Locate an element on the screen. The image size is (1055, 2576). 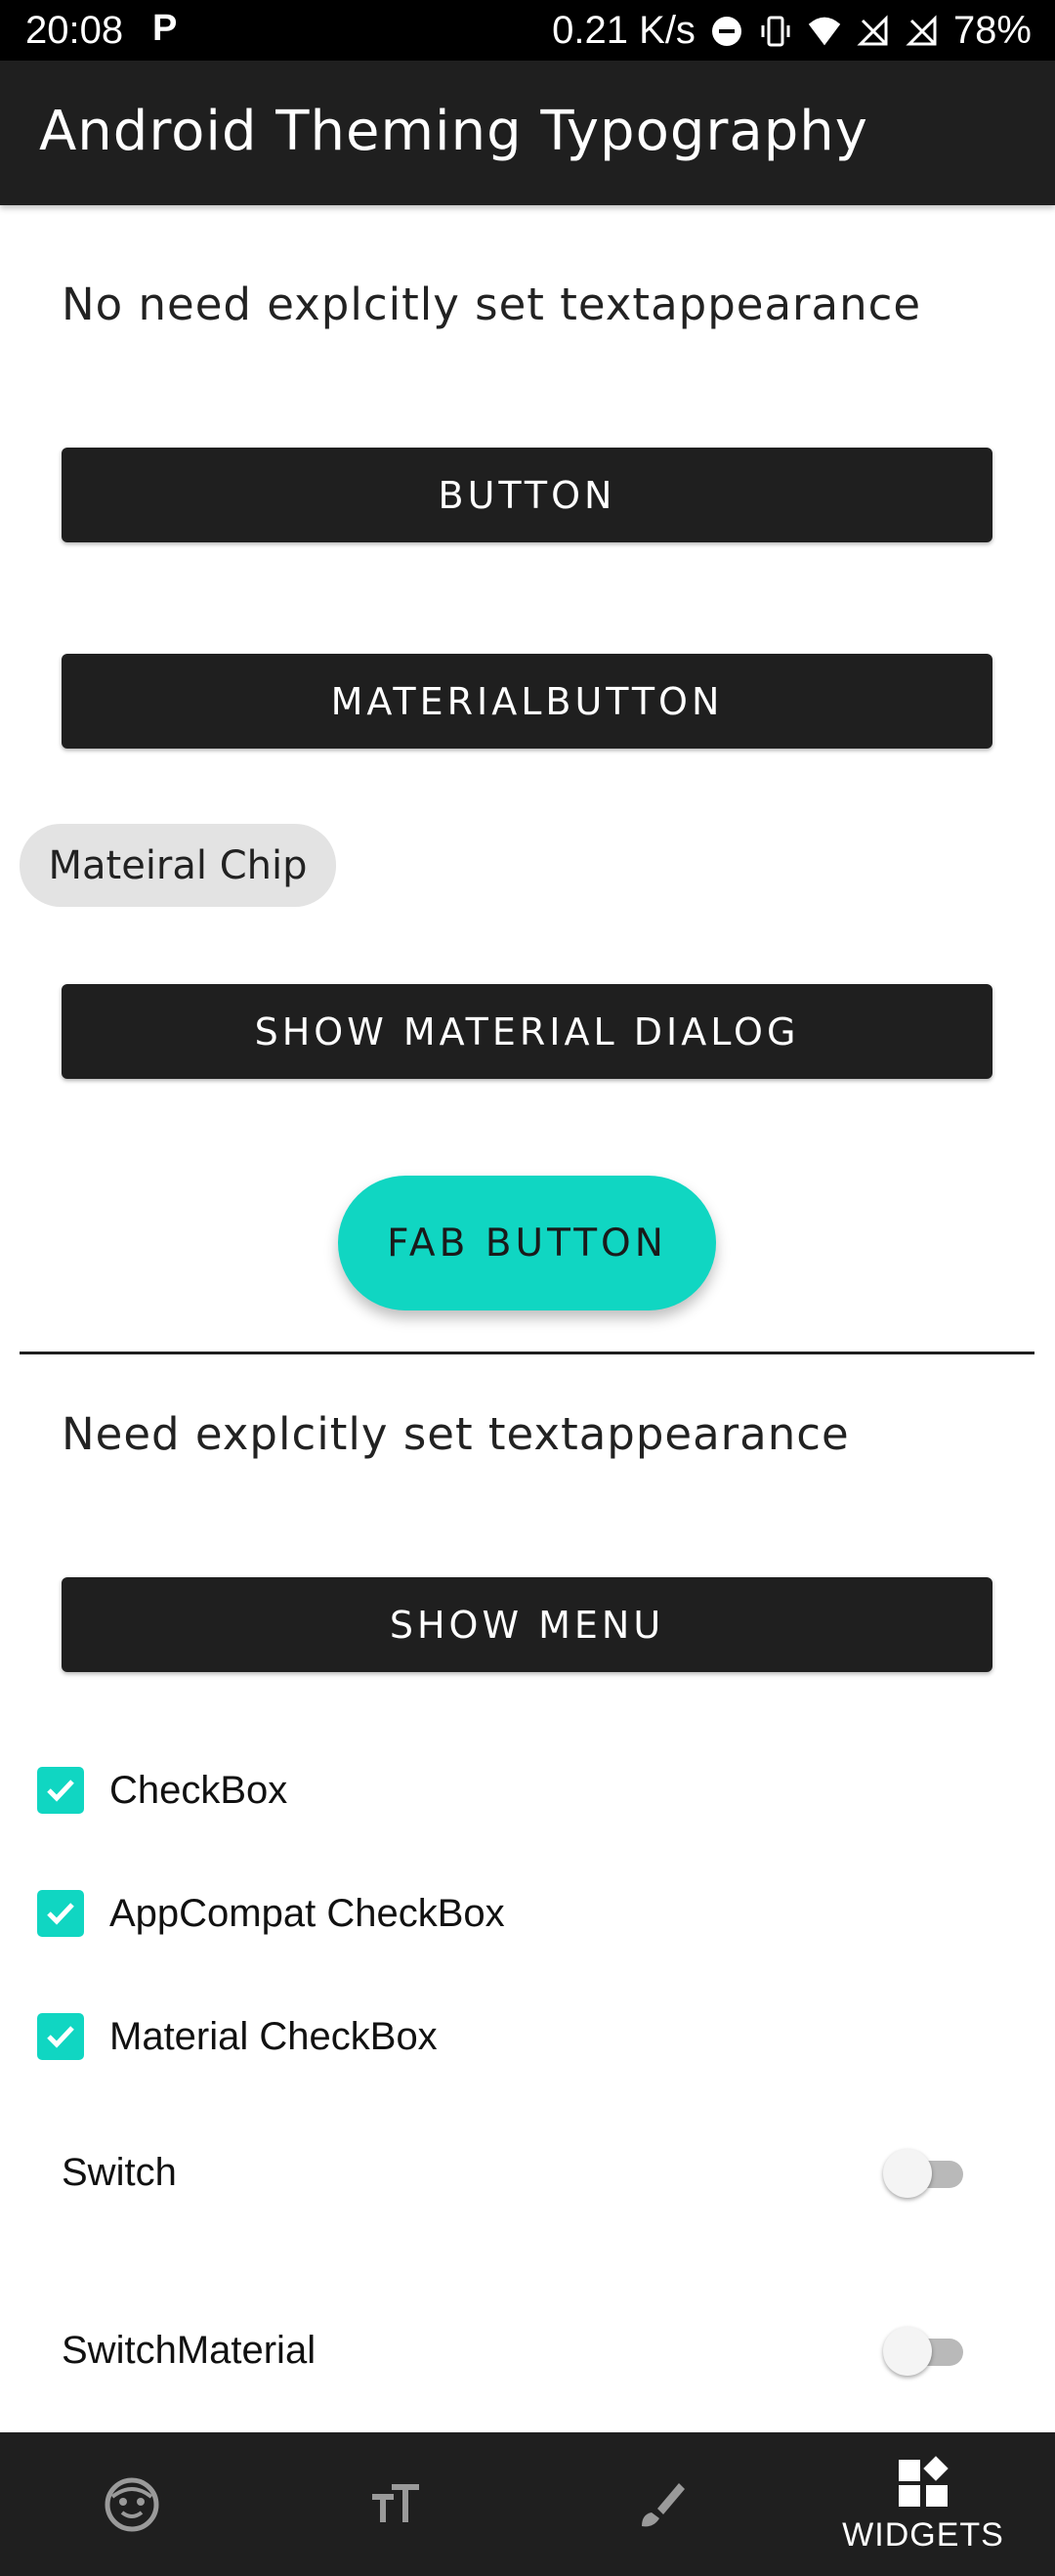
nav-item-colors is located at coordinates (659, 2504).